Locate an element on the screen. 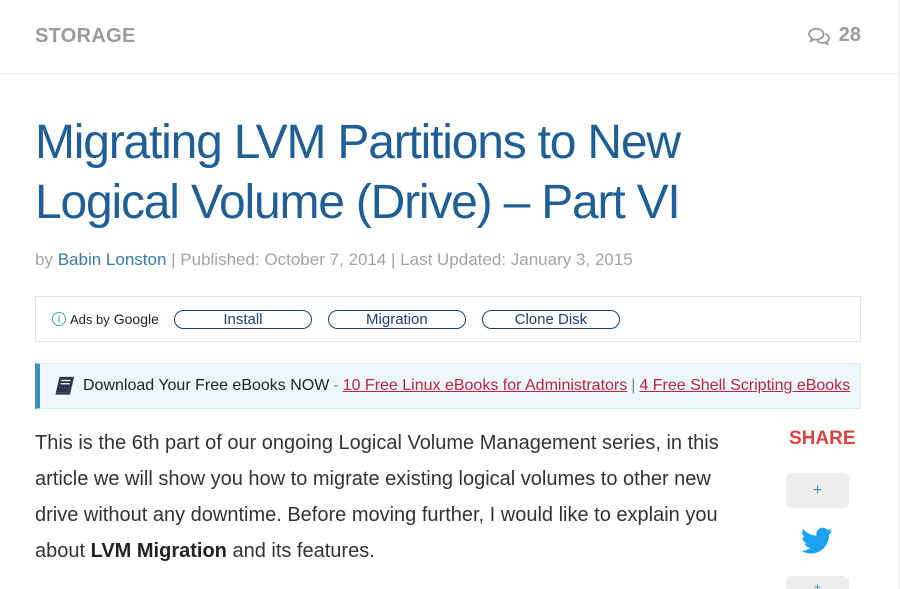  ads-by-google: i Ads by Google is located at coordinates (105, 319).